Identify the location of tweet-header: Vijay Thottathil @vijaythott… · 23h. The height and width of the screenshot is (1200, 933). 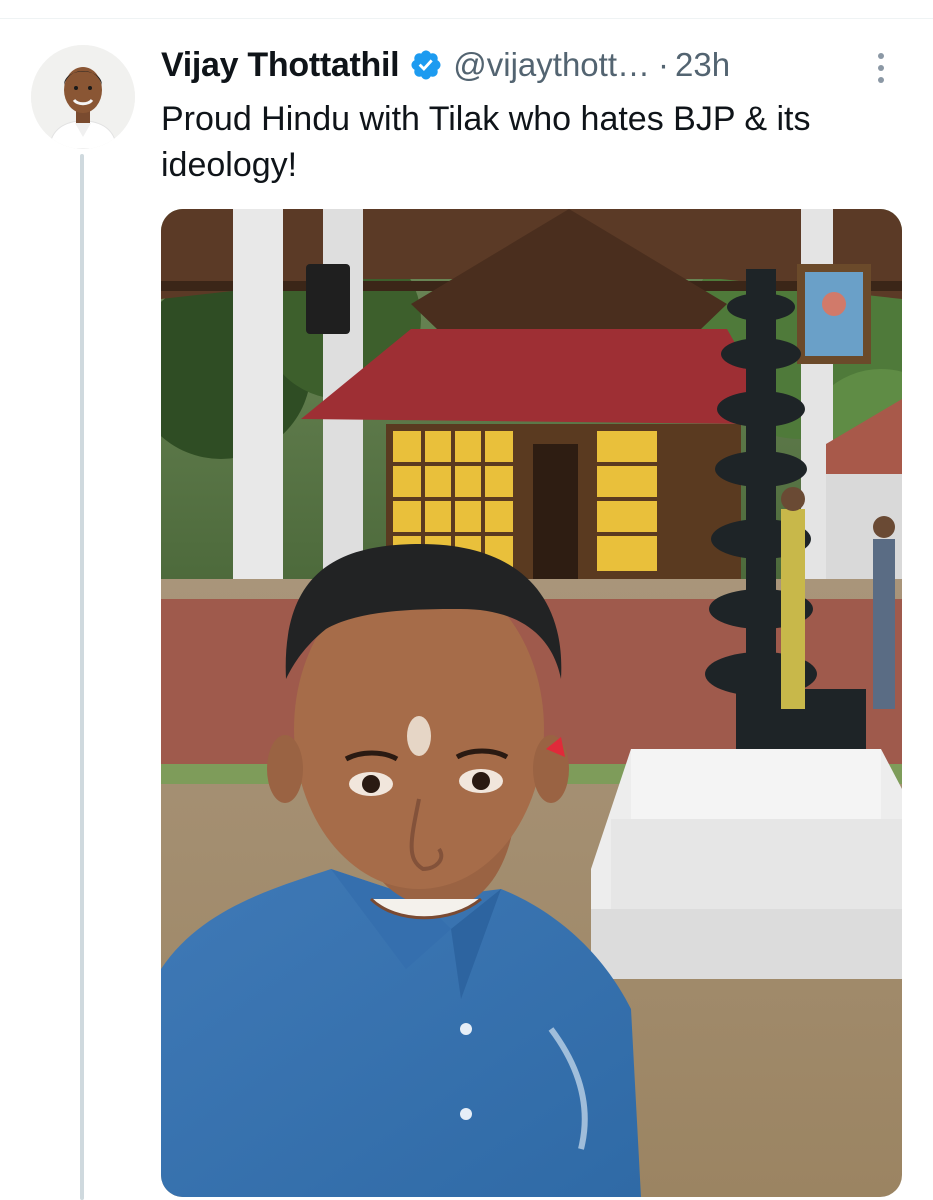
(531, 65).